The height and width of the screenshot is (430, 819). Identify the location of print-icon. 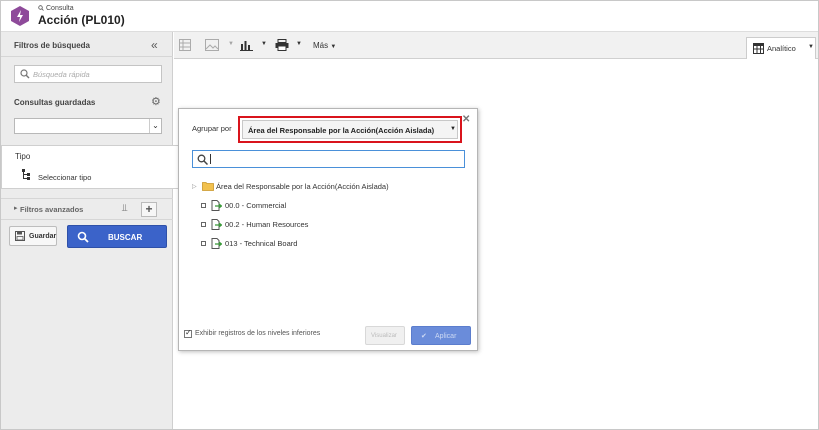
(282, 45).